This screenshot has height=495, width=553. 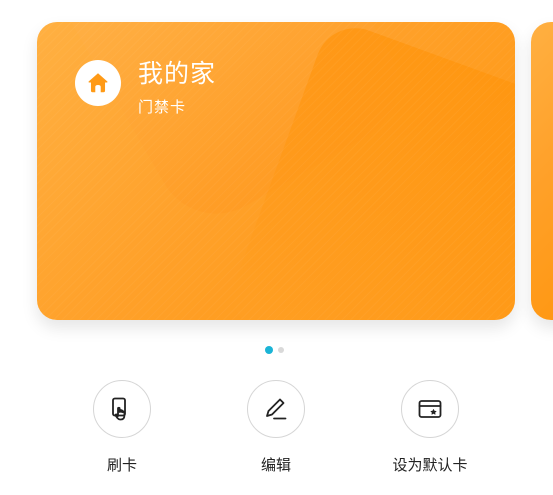 I want to click on page-dot-active, so click(x=269, y=350).